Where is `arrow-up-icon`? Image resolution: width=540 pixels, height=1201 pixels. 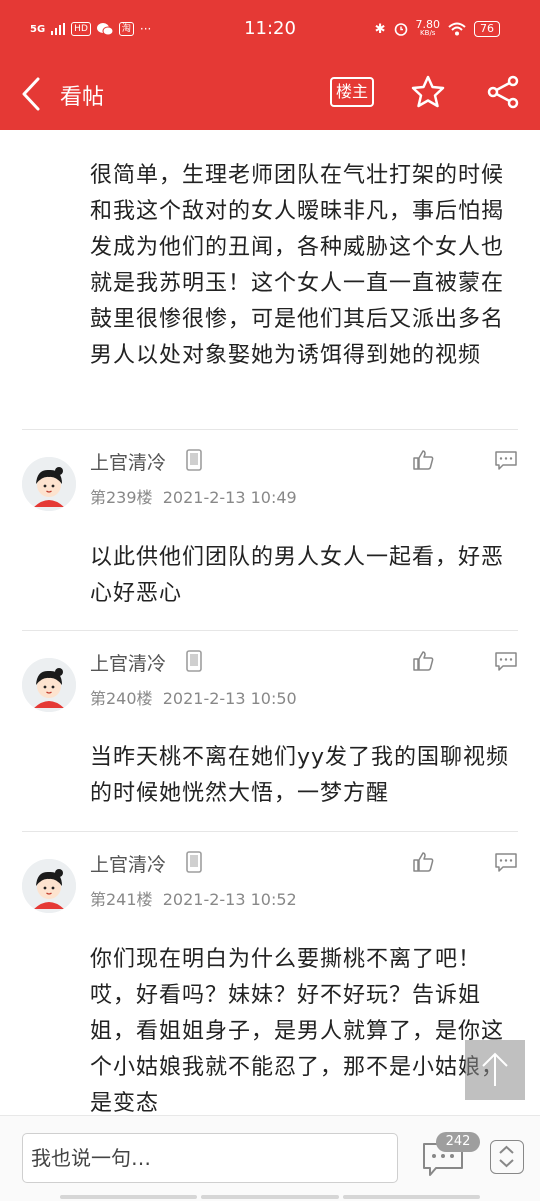 arrow-up-icon is located at coordinates (495, 1069).